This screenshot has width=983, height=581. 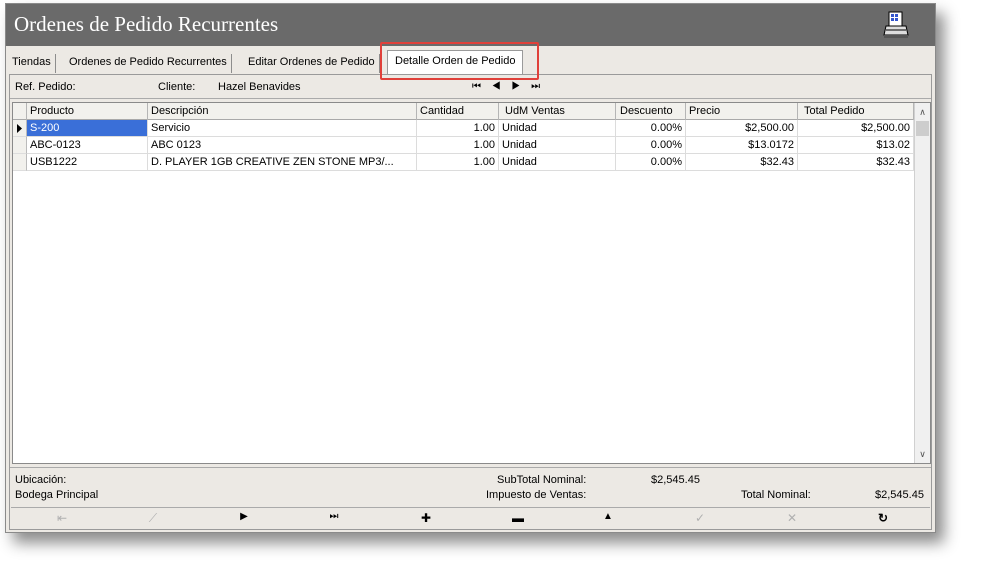 I want to click on col-cantidad: Cantidad, so click(x=458, y=111).